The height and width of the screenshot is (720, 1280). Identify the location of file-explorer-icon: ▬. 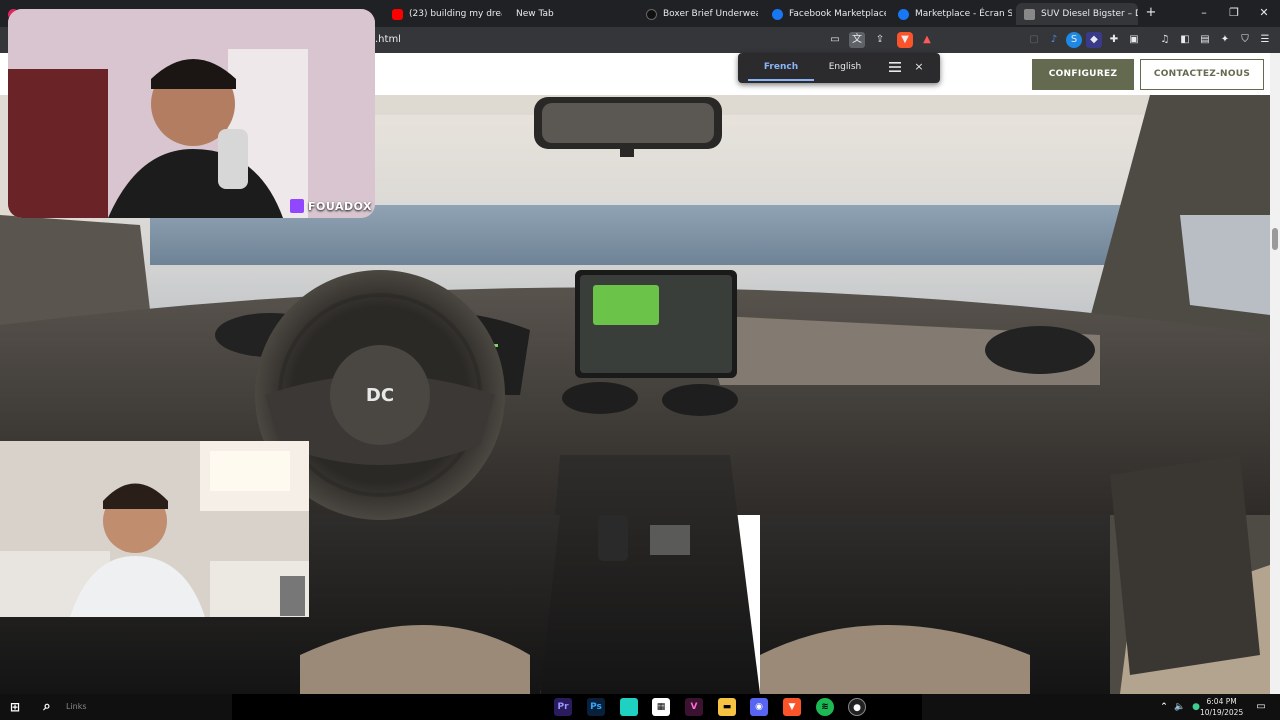
(727, 707).